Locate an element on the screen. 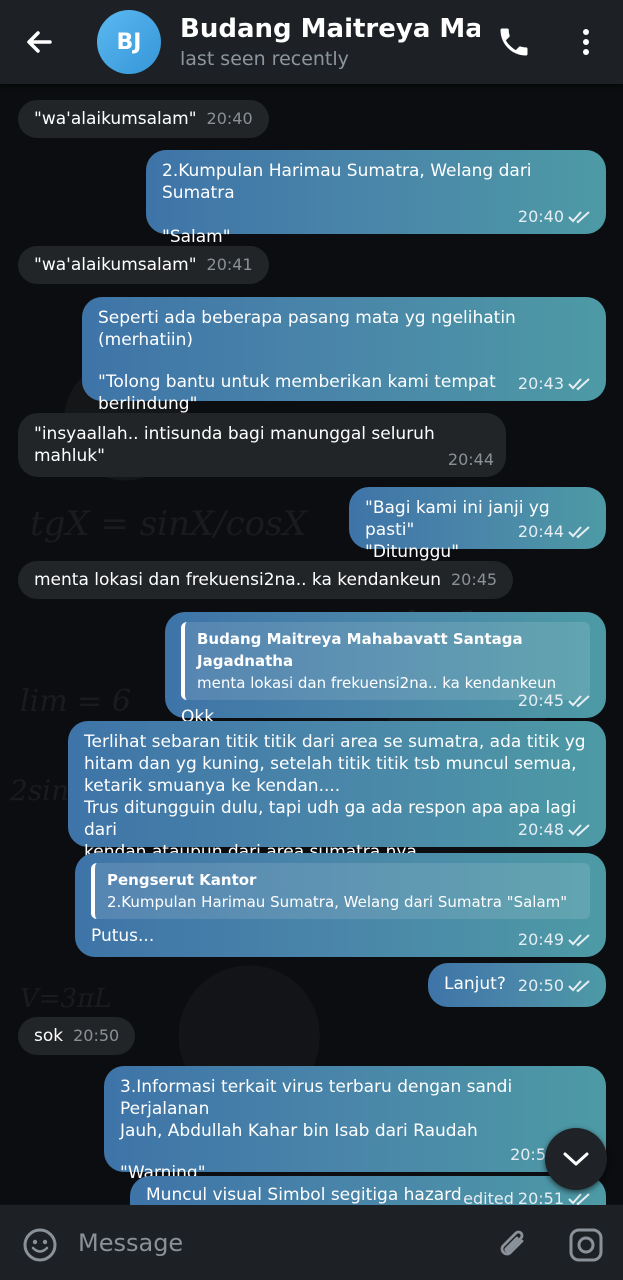 This screenshot has height=1280, width=623. message-text: "Salam" is located at coordinates (196, 237).